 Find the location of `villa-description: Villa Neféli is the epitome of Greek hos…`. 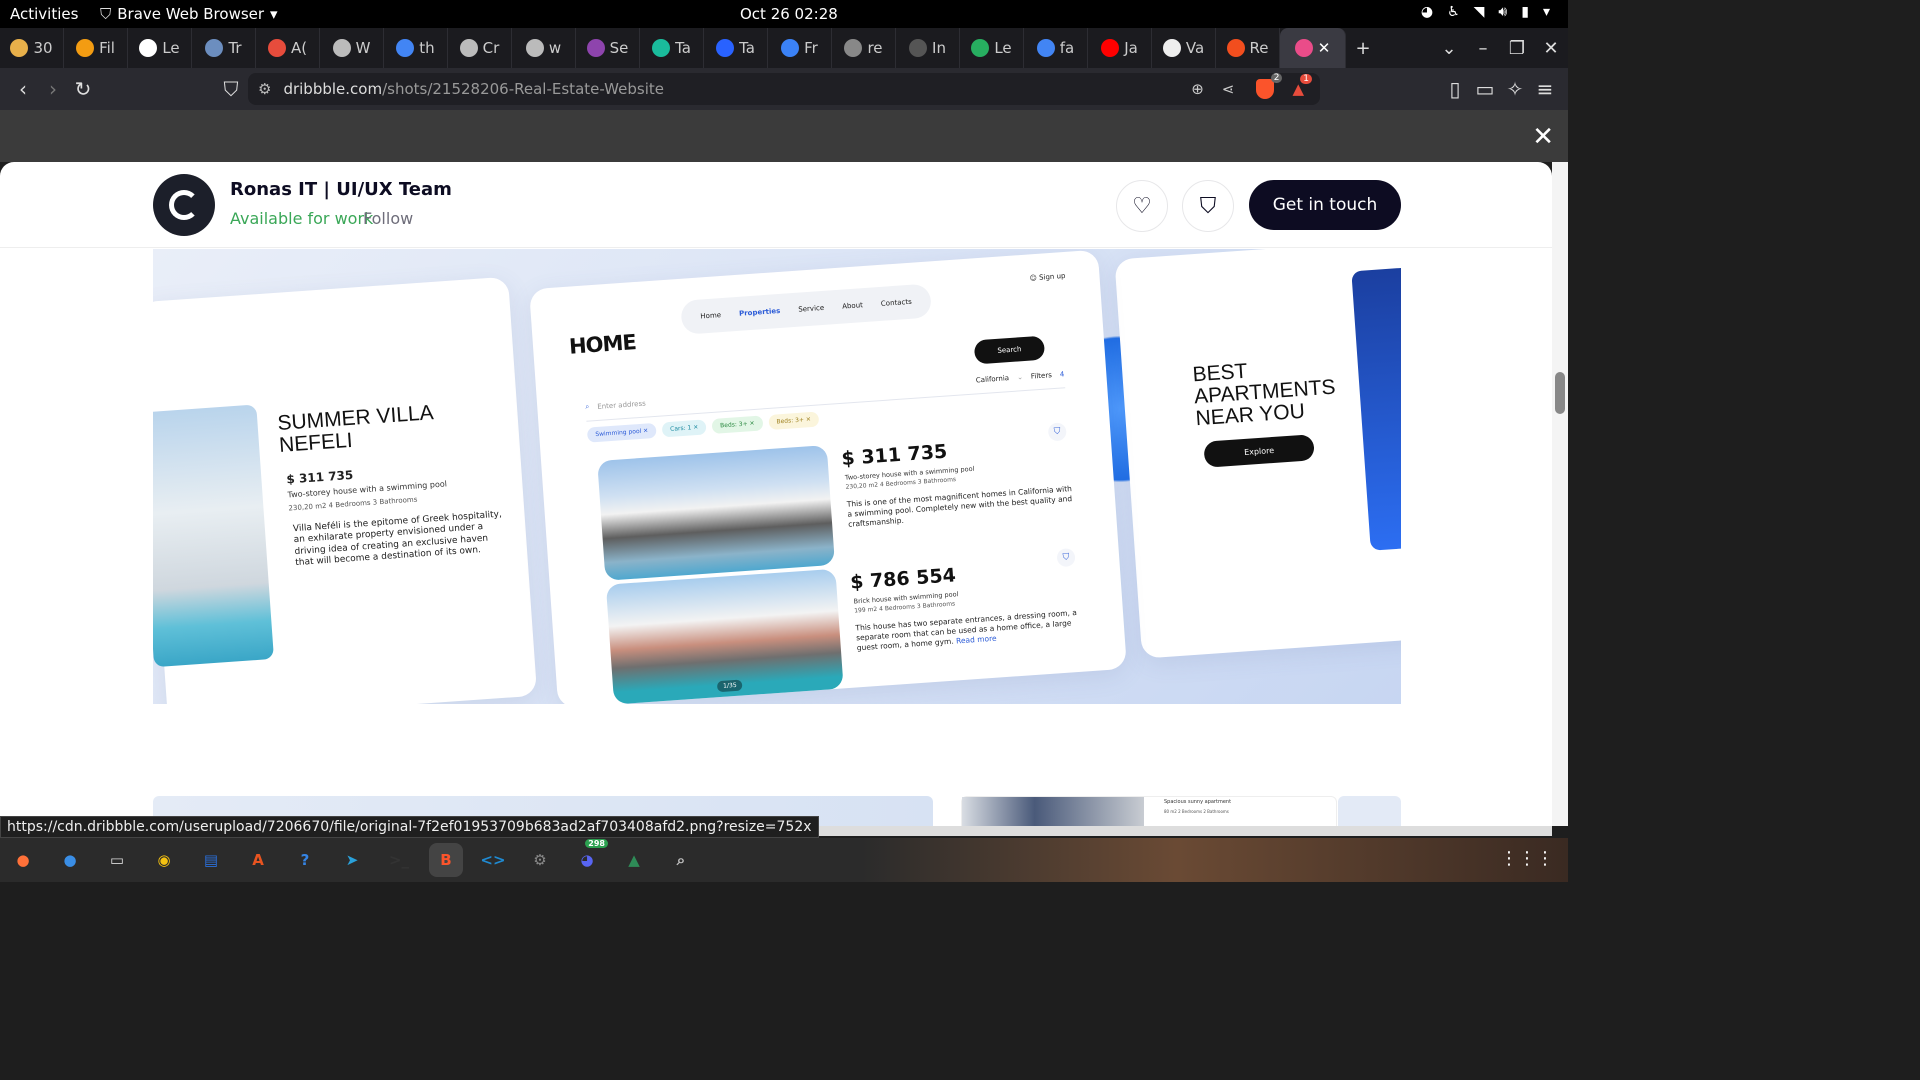

villa-description: Villa Neféli is the epitome of Greek hos… is located at coordinates (397, 538).